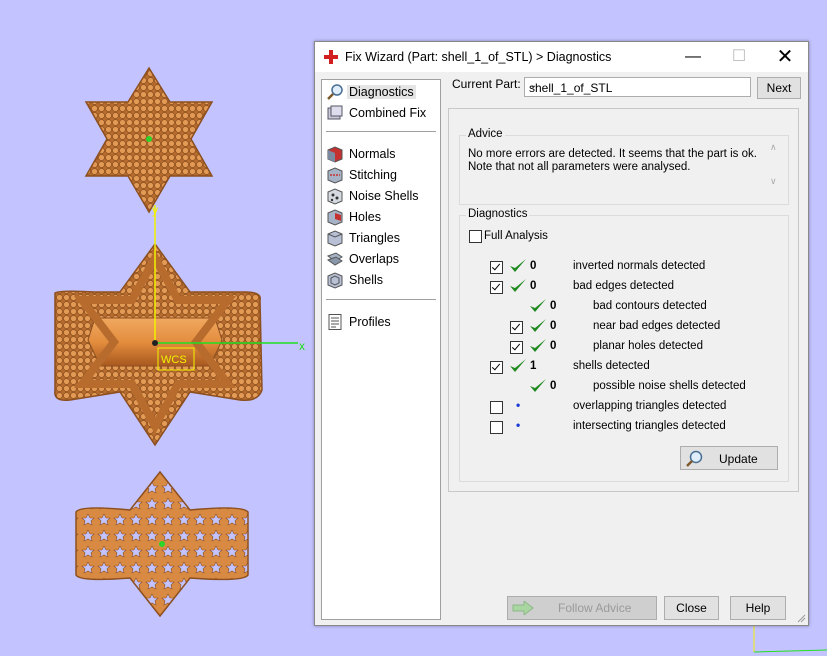  Describe the element at coordinates (162, 544) in the screenshot. I see `lattice-ring-model` at that location.